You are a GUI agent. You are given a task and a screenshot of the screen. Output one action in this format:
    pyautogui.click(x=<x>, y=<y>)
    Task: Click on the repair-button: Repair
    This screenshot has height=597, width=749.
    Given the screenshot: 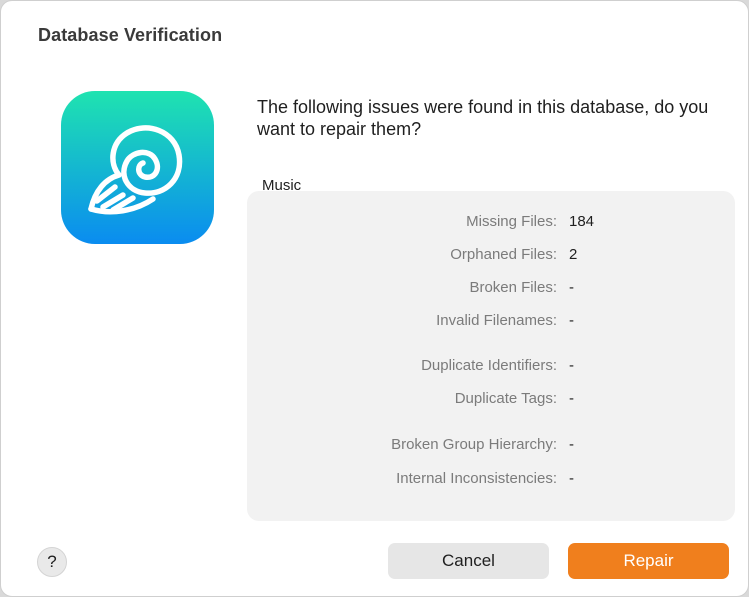 What is the action you would take?
    pyautogui.click(x=648, y=561)
    